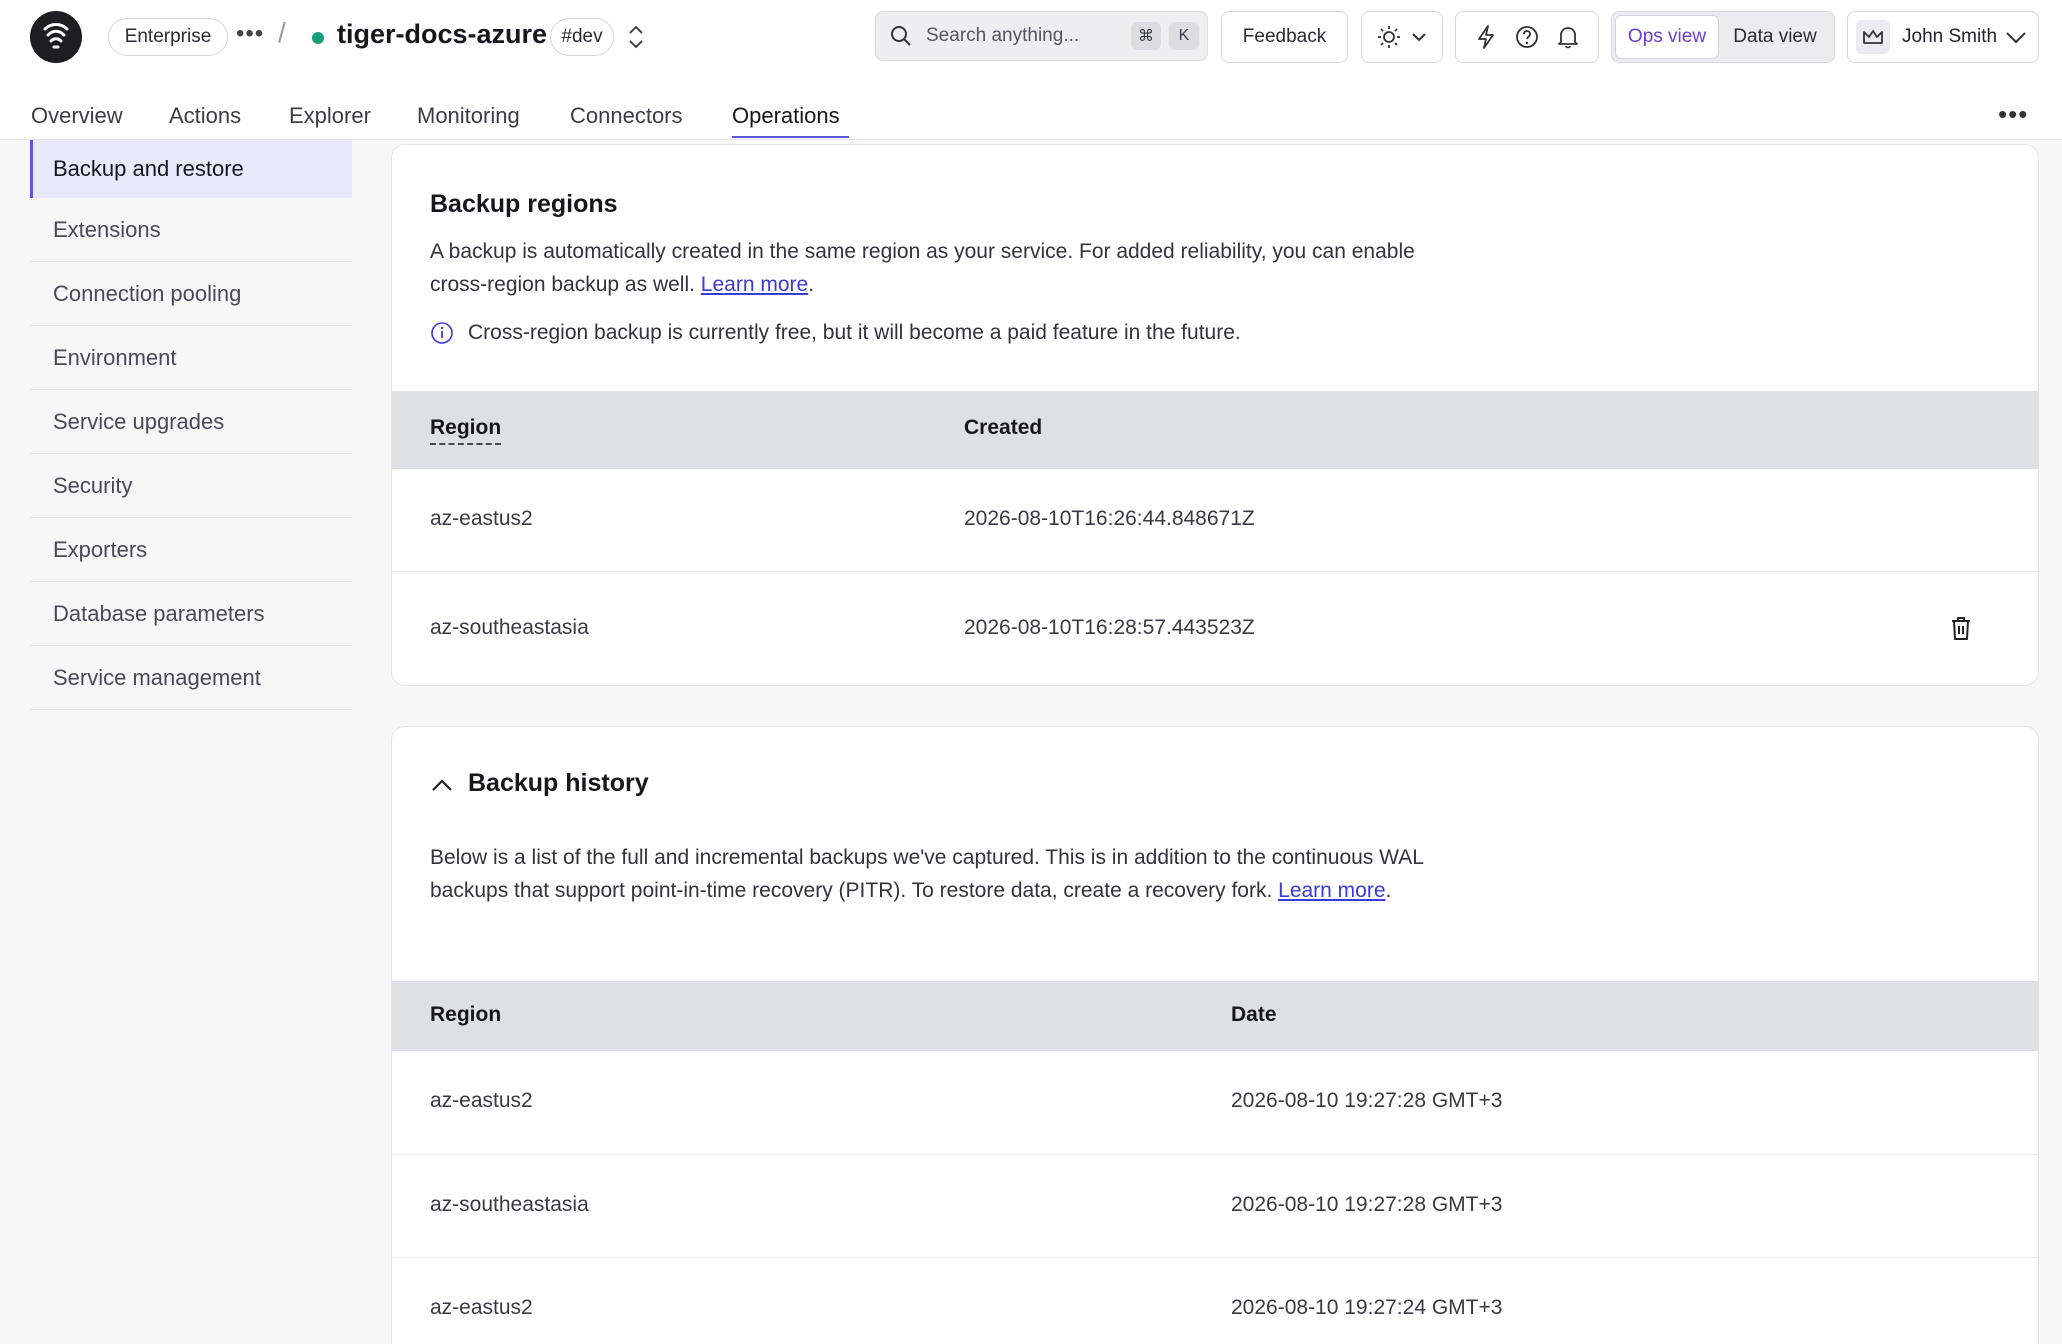  What do you see at coordinates (191, 678) in the screenshot?
I see `sidebar-item-service-management: Service management` at bounding box center [191, 678].